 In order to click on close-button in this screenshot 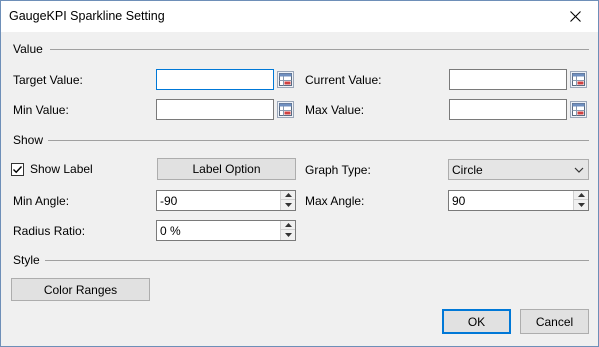, I will do `click(575, 16)`.